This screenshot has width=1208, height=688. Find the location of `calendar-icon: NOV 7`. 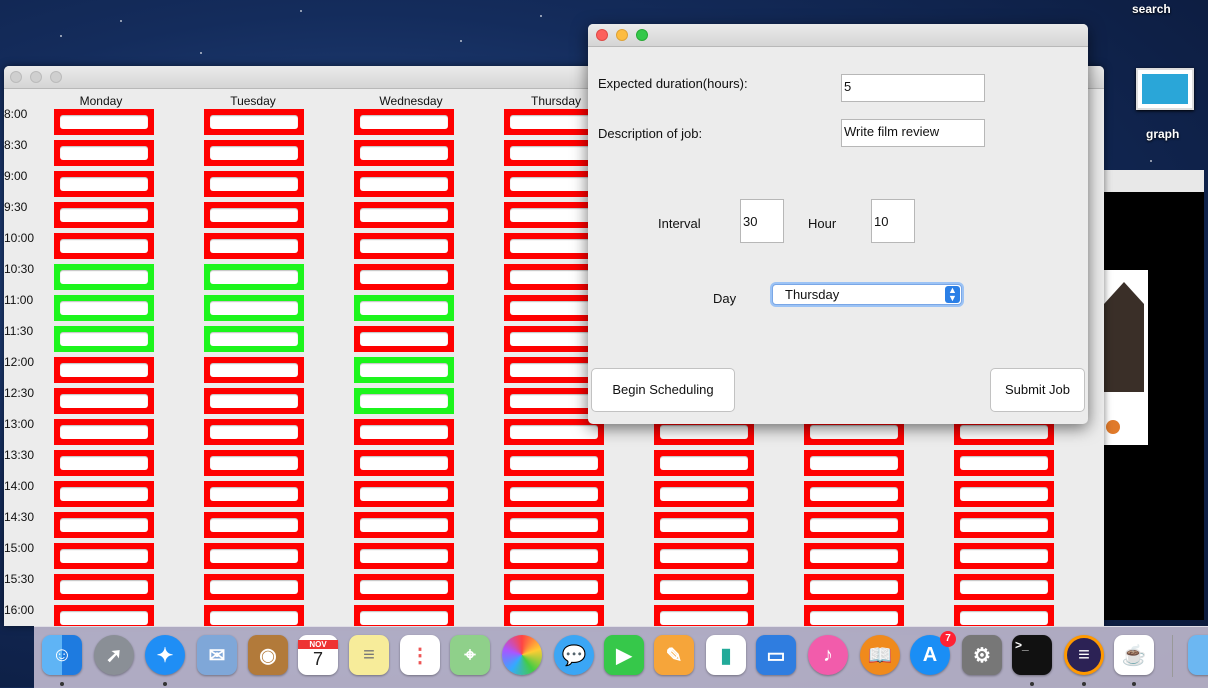

calendar-icon: NOV 7 is located at coordinates (318, 655).